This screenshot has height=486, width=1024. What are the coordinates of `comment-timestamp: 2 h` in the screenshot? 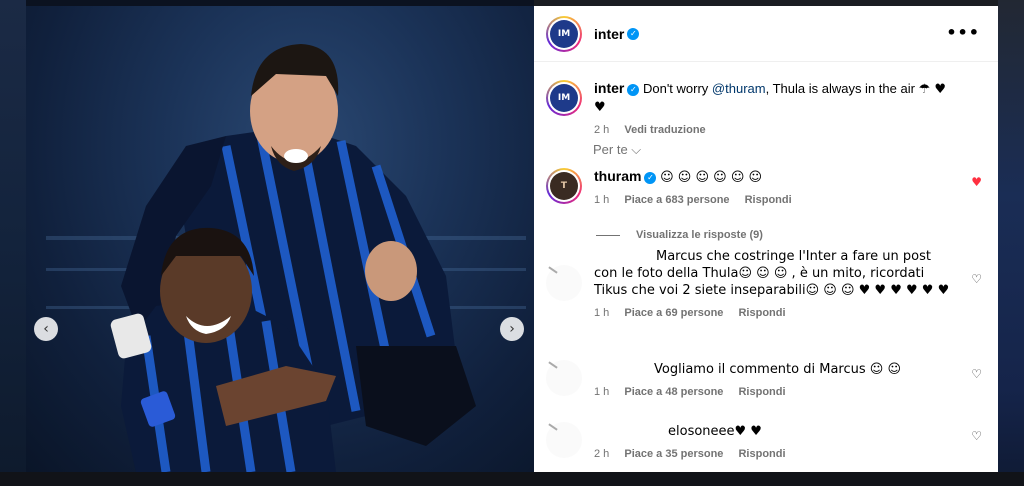 It's located at (601, 454).